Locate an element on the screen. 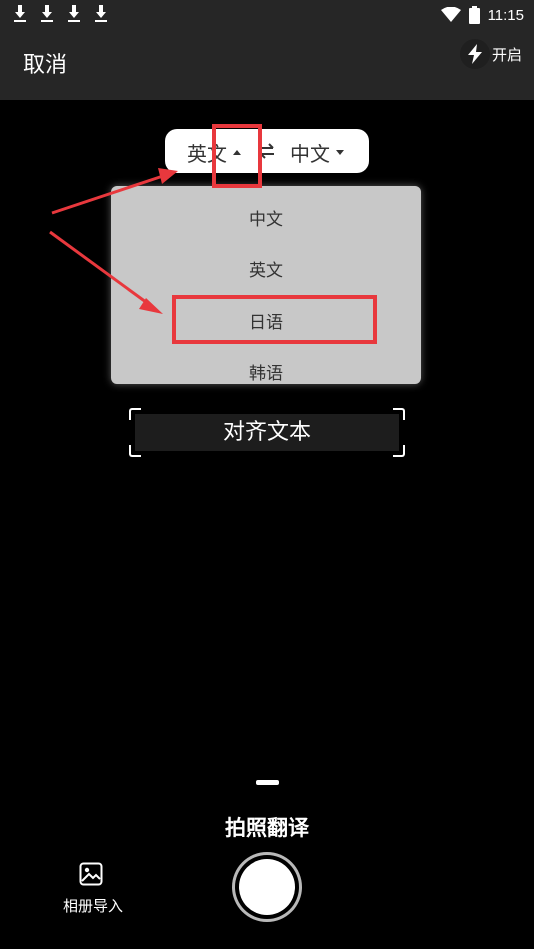 This screenshot has width=534, height=949. status-bar: 11:15 is located at coordinates (267, 15).